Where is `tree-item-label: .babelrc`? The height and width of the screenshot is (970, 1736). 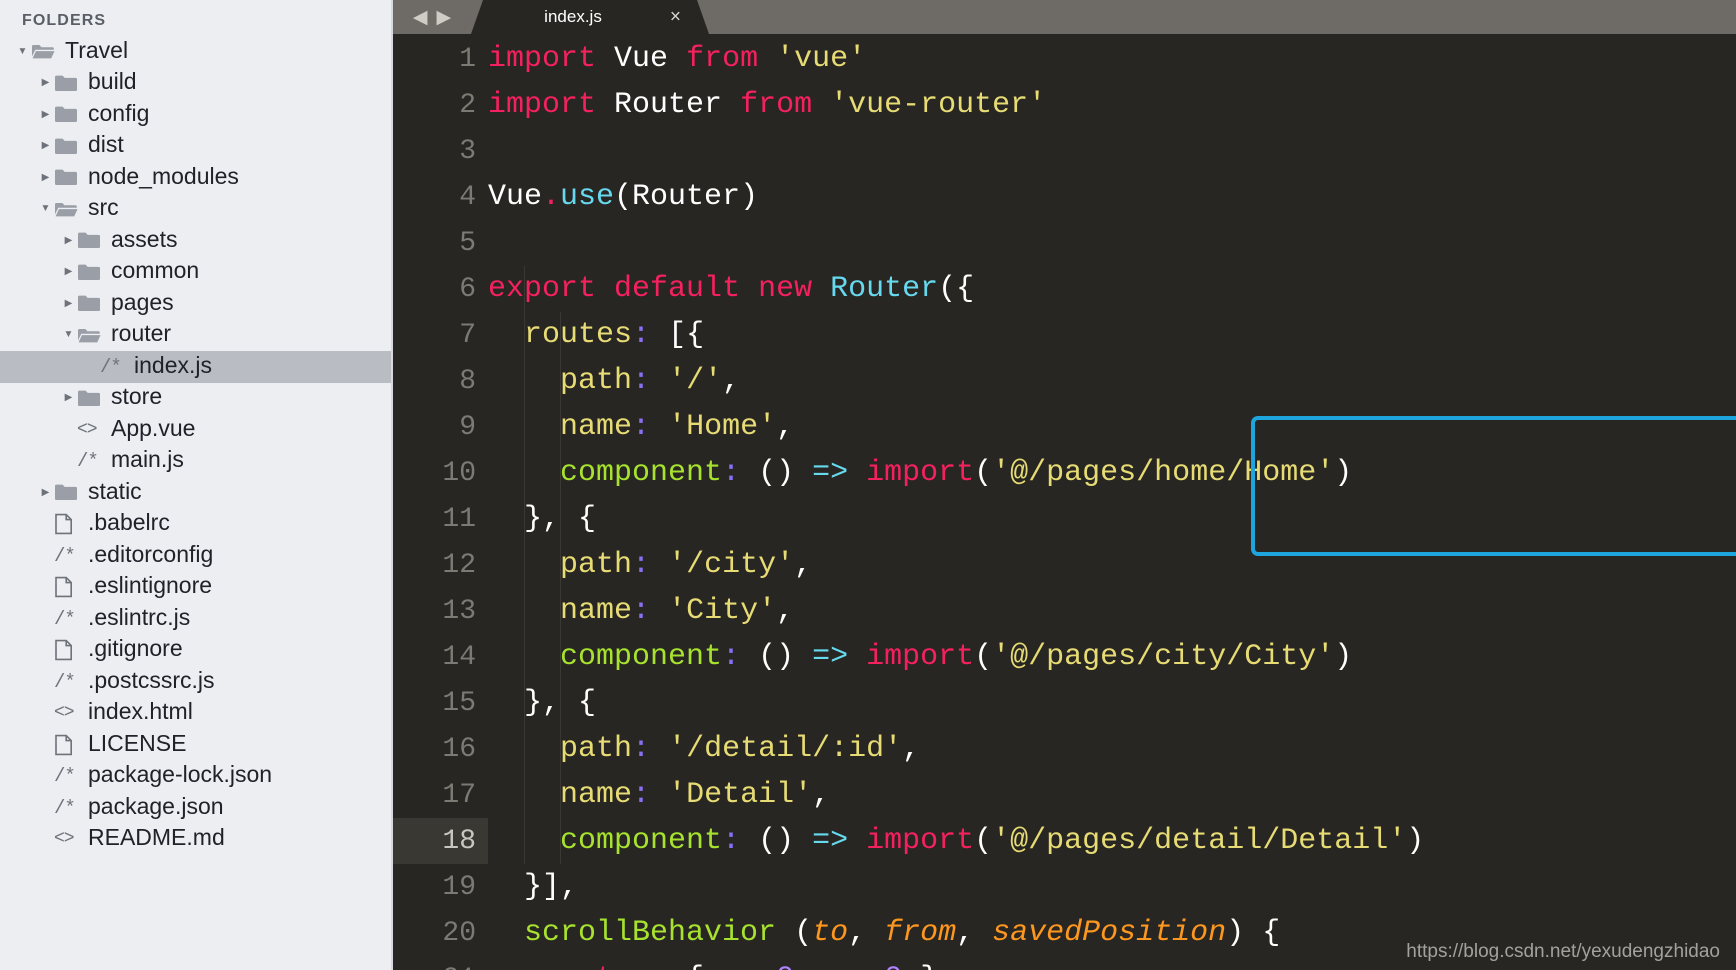 tree-item-label: .babelrc is located at coordinates (129, 522).